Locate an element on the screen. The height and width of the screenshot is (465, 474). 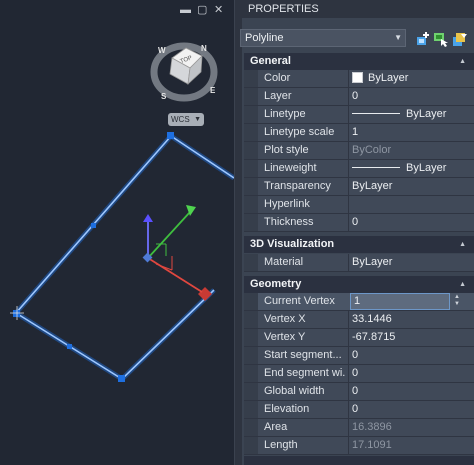
property-row-hyperlink: Hyperlink is located at coordinates (359, 205).